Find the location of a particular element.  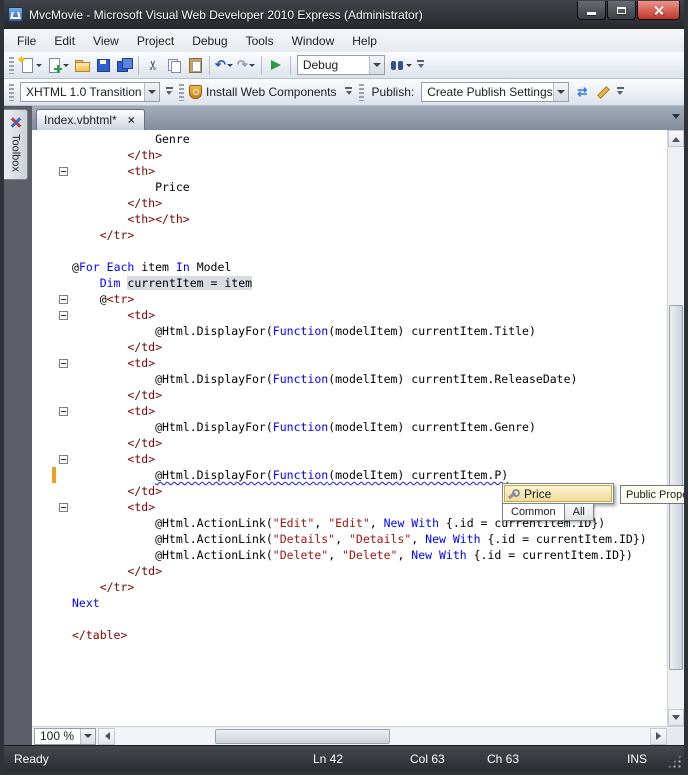

edit-publish-settings-button is located at coordinates (603, 92).